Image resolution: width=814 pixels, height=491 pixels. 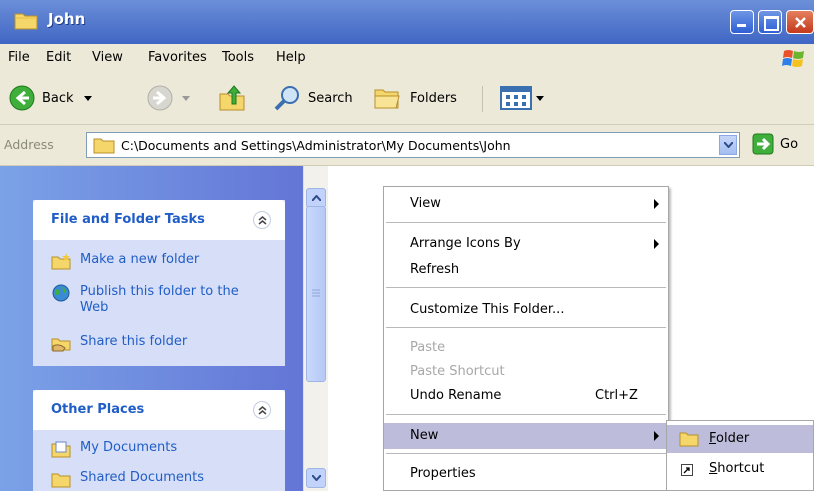 What do you see at coordinates (134, 341) in the screenshot?
I see `share-folder-label: Share this folder` at bounding box center [134, 341].